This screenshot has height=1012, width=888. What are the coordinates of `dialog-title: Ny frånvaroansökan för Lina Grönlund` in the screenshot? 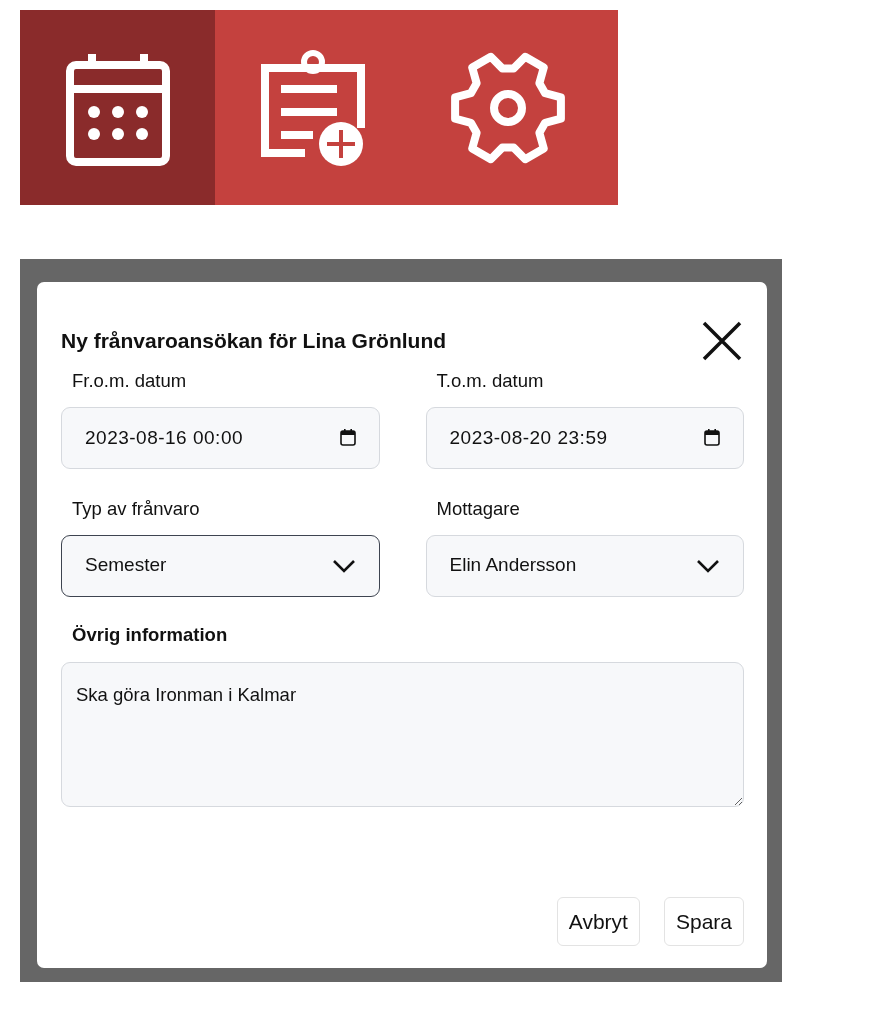 It's located at (254, 341).